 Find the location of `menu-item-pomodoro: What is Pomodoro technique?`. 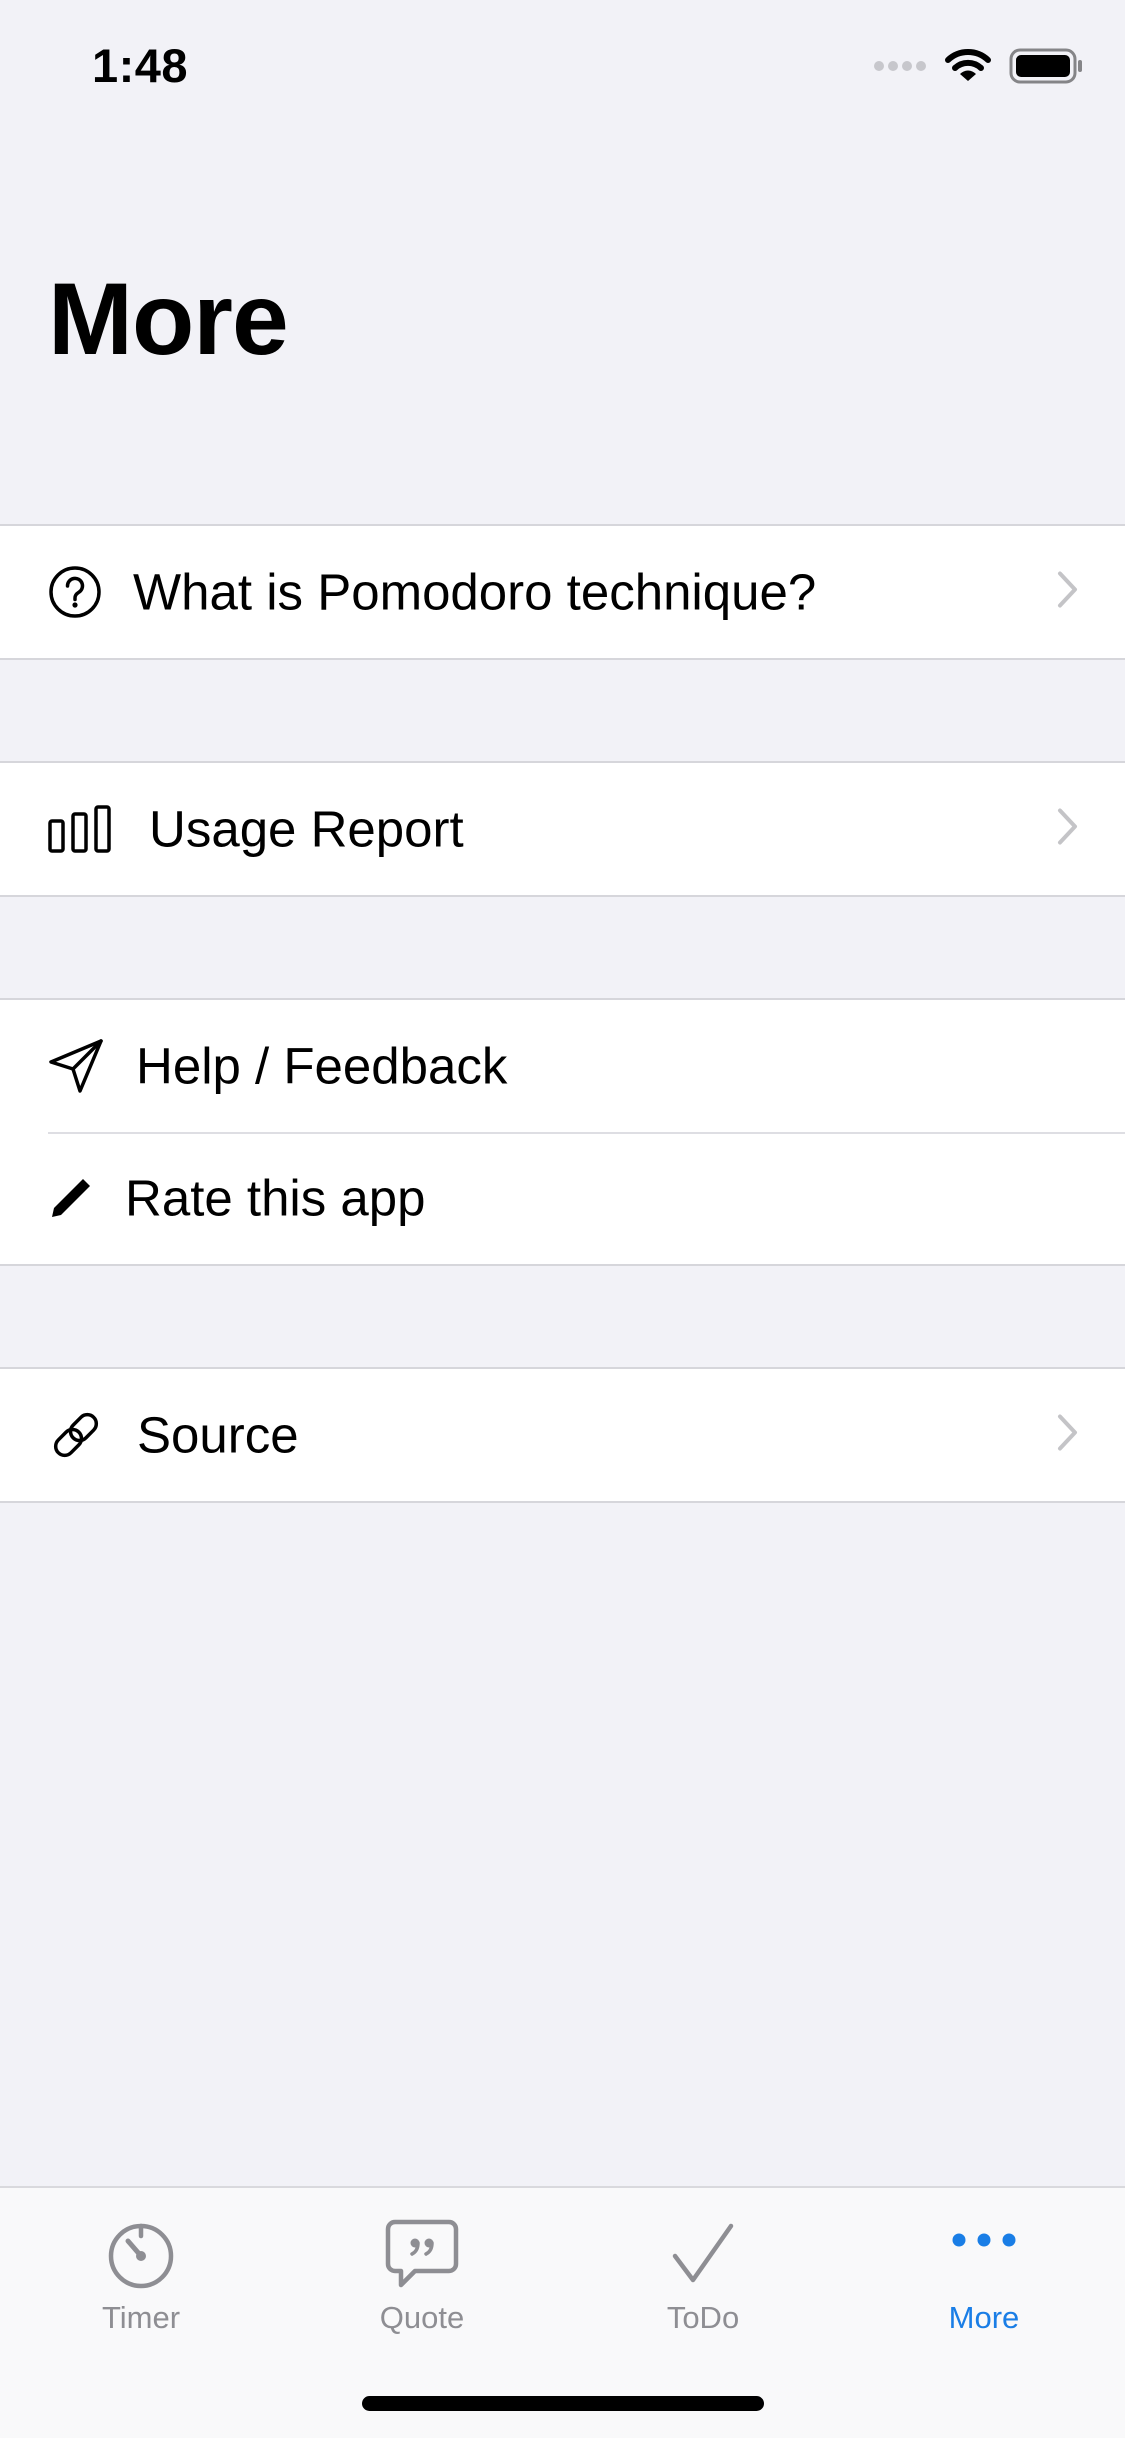

menu-item-pomodoro: What is Pomodoro technique? is located at coordinates (562, 592).